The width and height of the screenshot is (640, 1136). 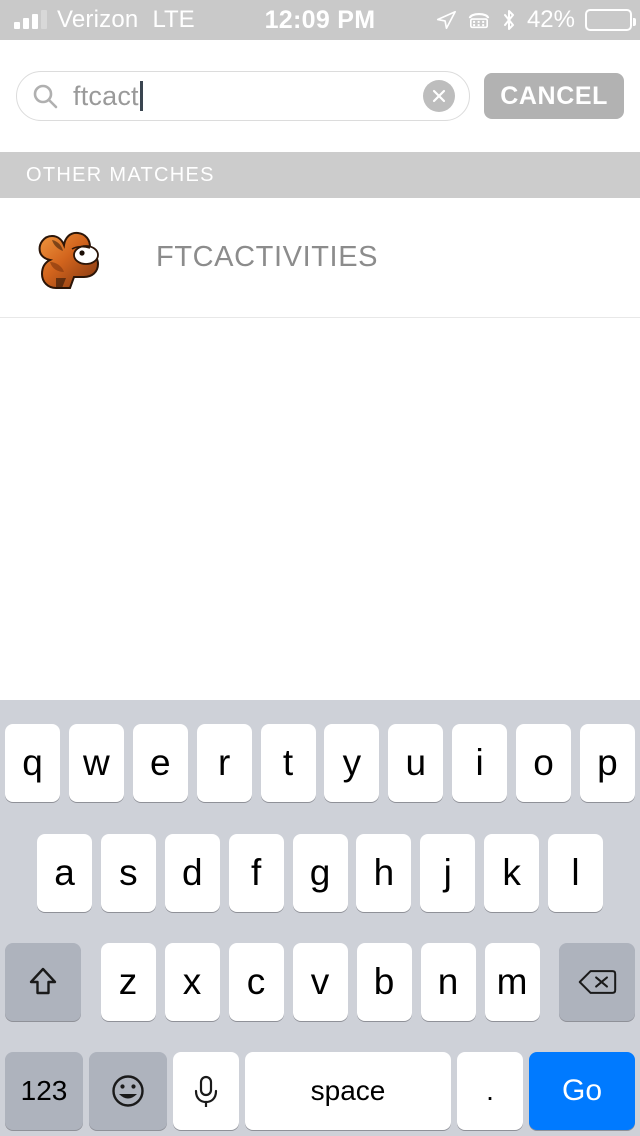 I want to click on key-o: o, so click(x=543, y=763).